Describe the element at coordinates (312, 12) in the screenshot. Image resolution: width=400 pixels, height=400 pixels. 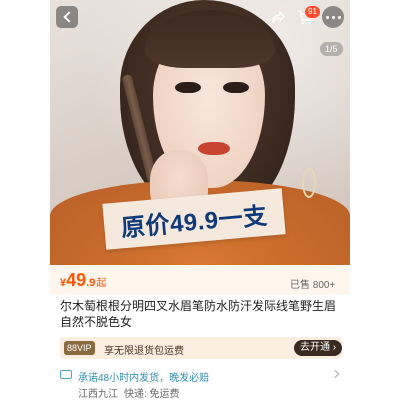
I see `cart-count-badge: 91` at that location.